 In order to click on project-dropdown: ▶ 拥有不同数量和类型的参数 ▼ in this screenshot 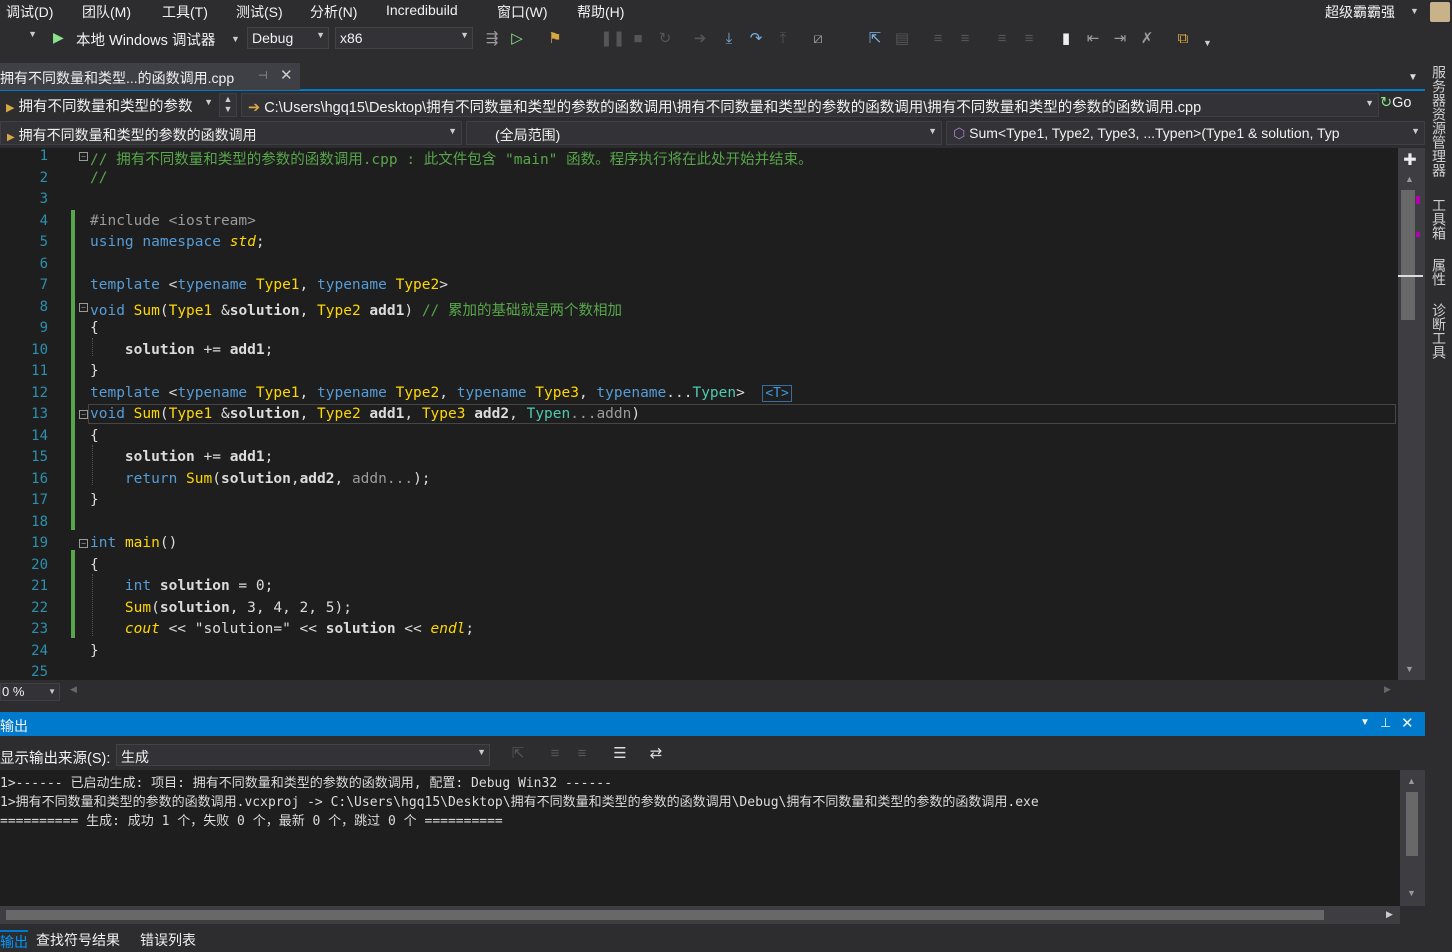, I will do `click(108, 105)`.